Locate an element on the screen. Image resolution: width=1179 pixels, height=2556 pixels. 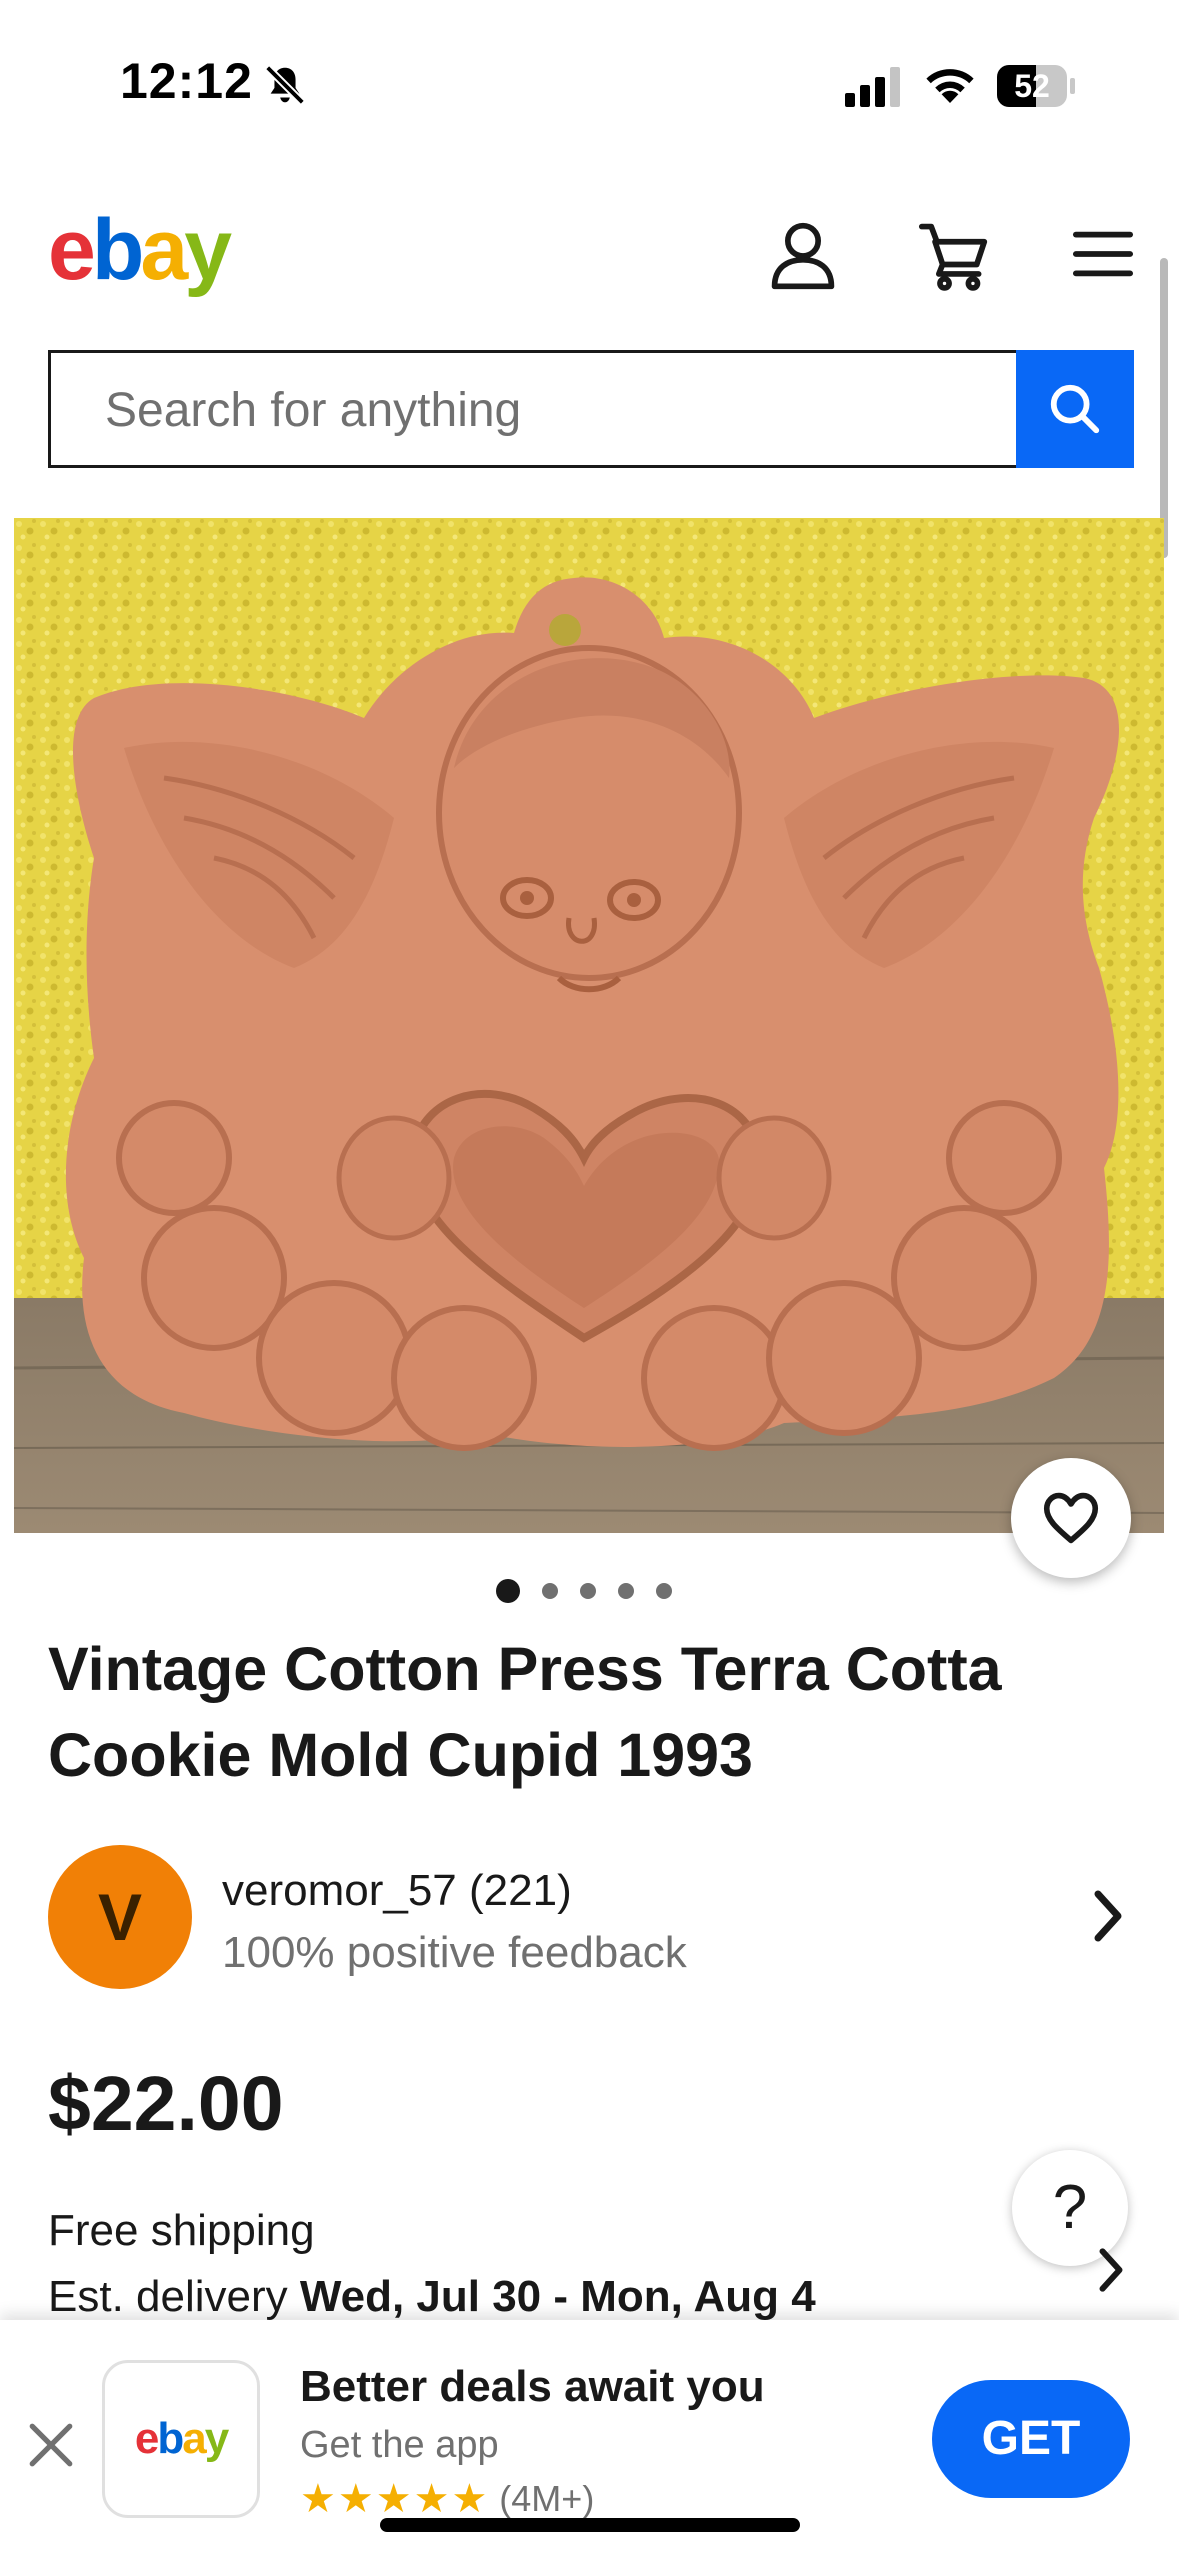
bell-off-icon is located at coordinates (285, 85).